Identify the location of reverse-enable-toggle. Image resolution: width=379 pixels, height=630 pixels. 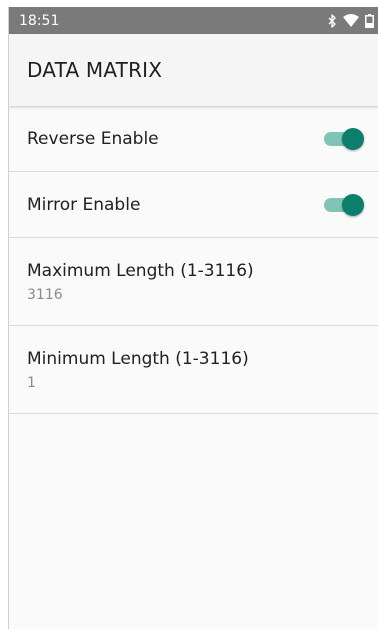
(344, 138).